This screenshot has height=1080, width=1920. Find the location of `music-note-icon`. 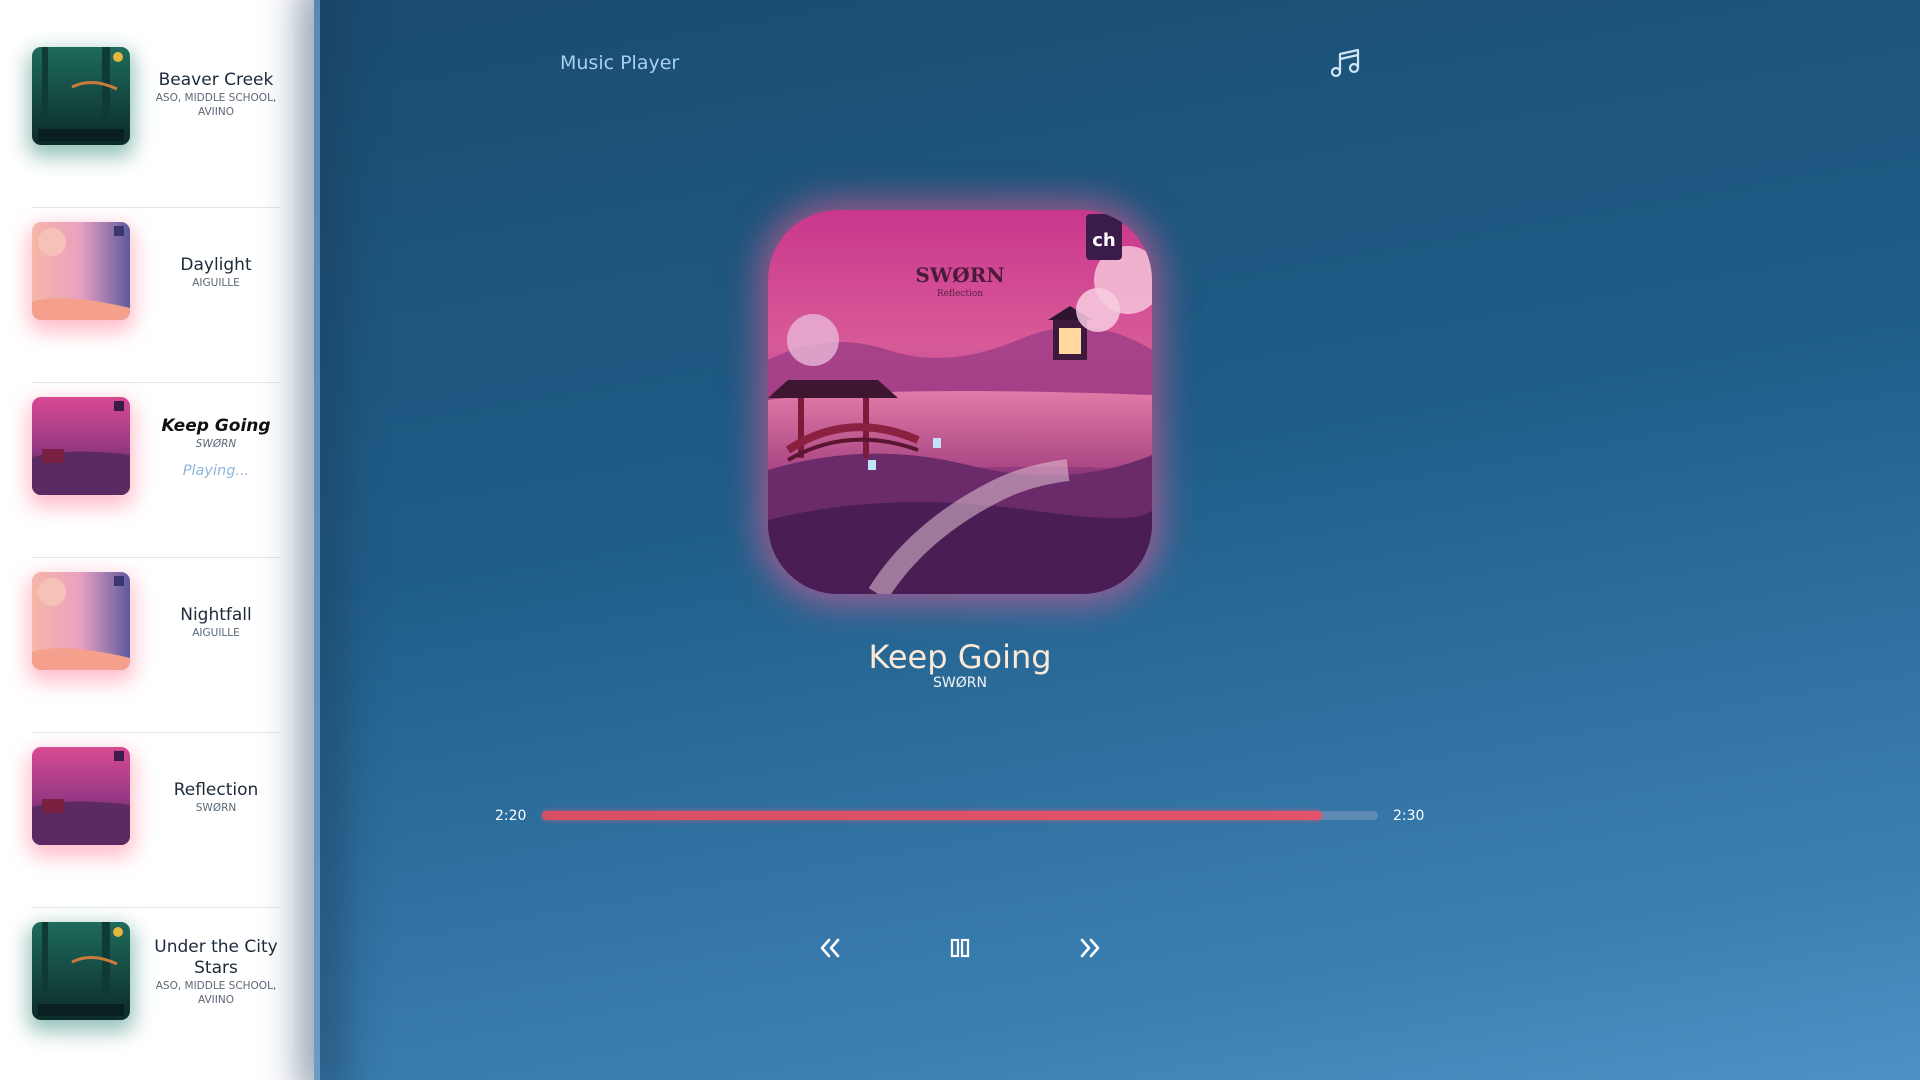

music-note-icon is located at coordinates (1345, 63).